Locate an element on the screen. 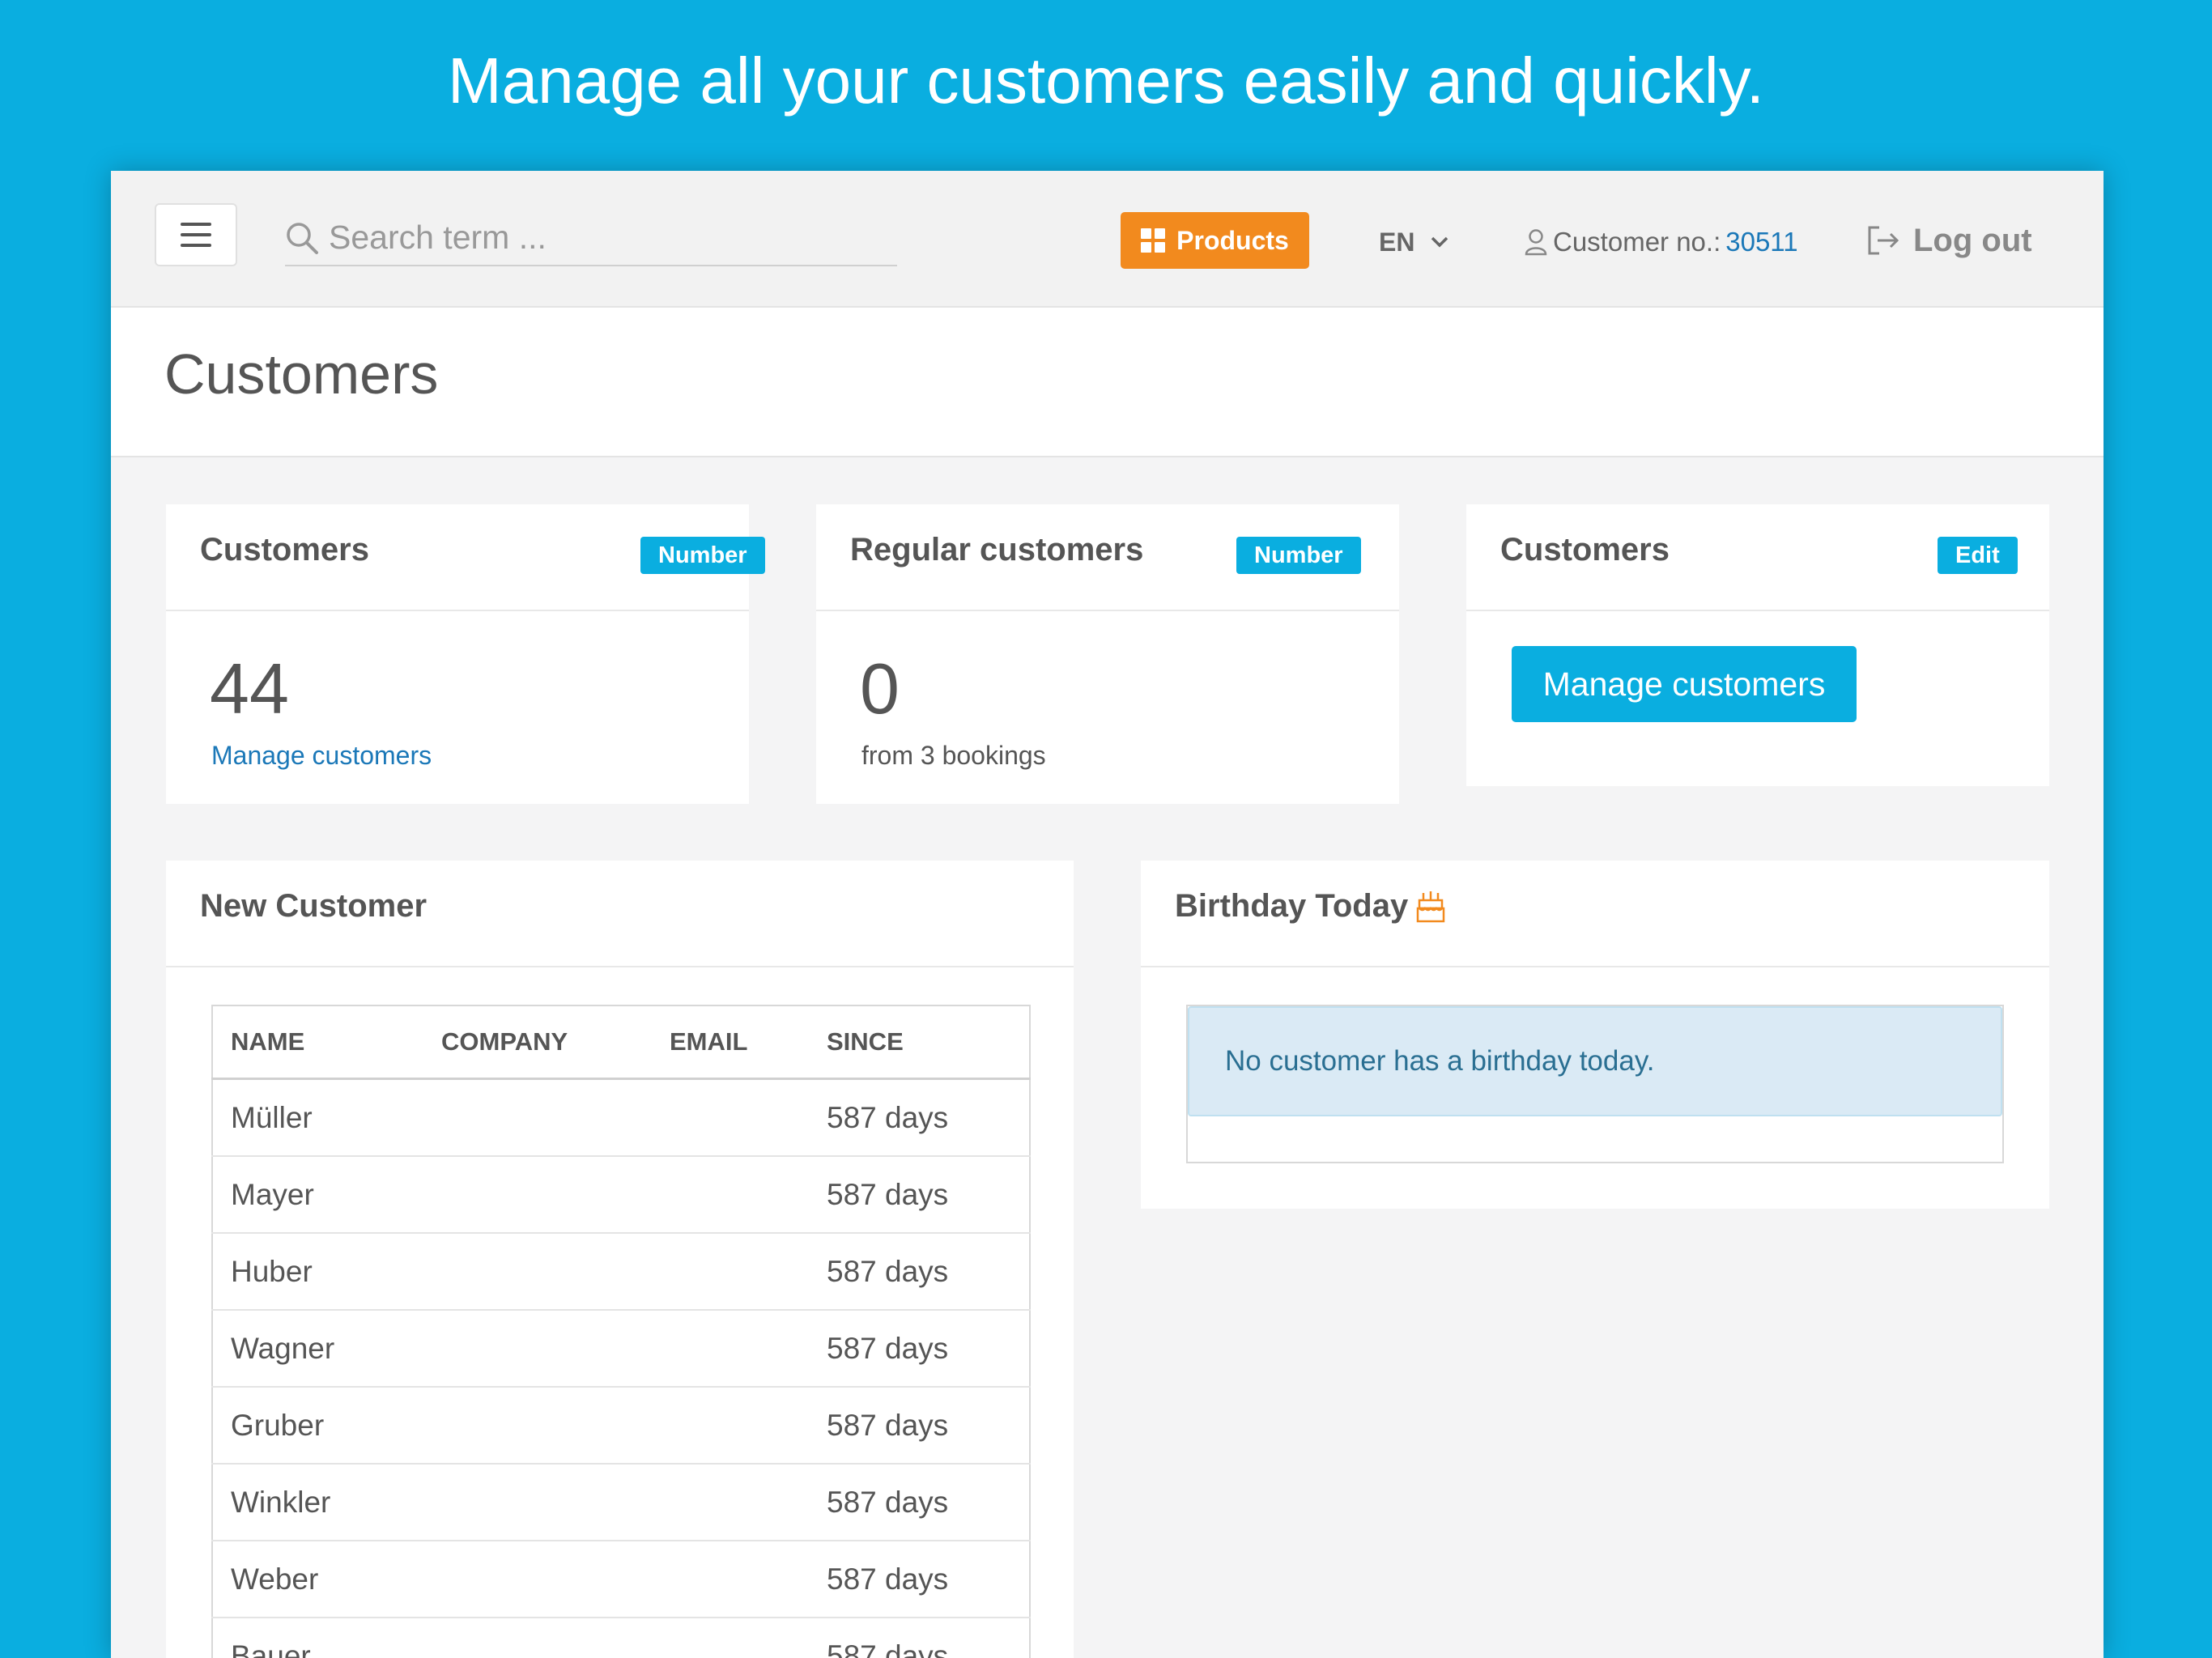 This screenshot has height=1658, width=2212. no-birthday-alert: No customer has a birthday today. is located at coordinates (1595, 1061).